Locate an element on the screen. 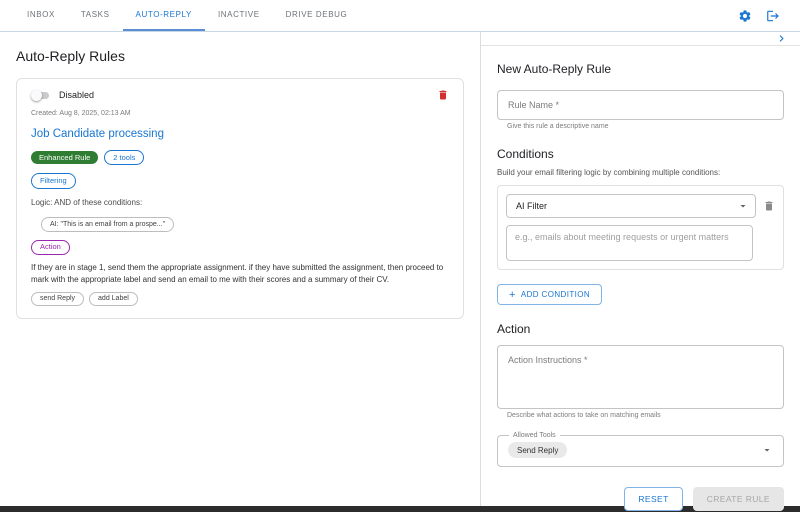  create-rule-button: CREATE RULE is located at coordinates (738, 499).